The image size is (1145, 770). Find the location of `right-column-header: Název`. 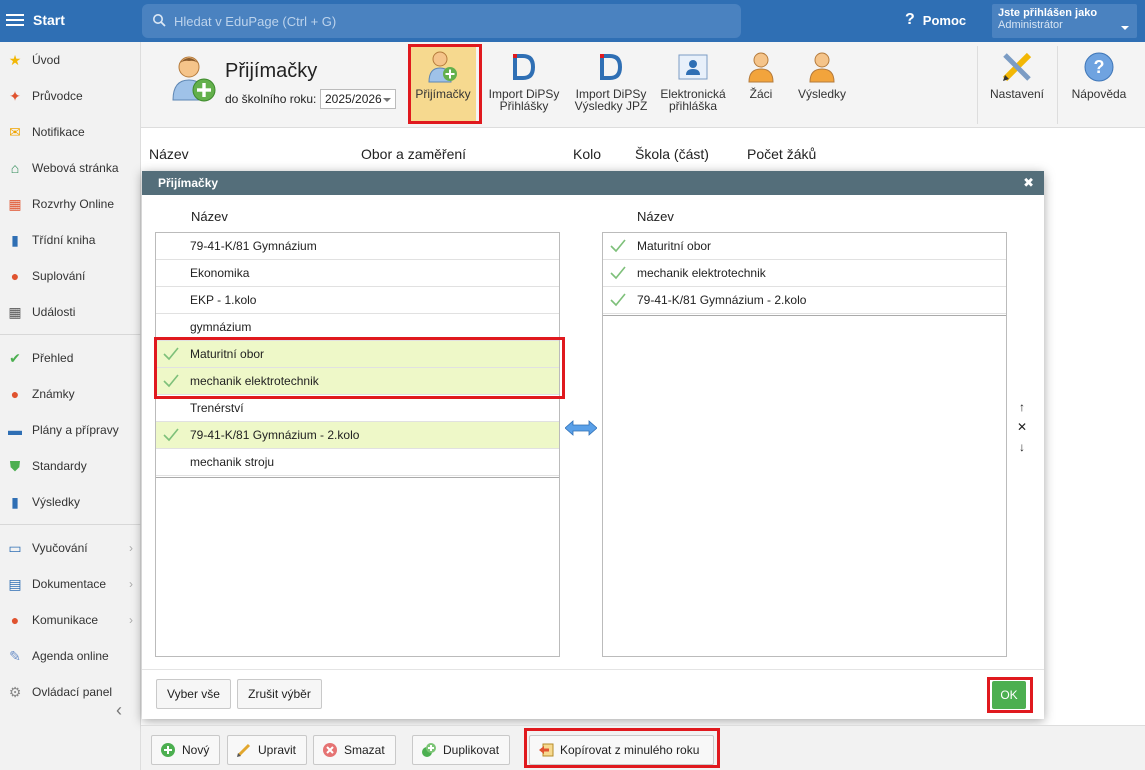

right-column-header: Název is located at coordinates (655, 216).